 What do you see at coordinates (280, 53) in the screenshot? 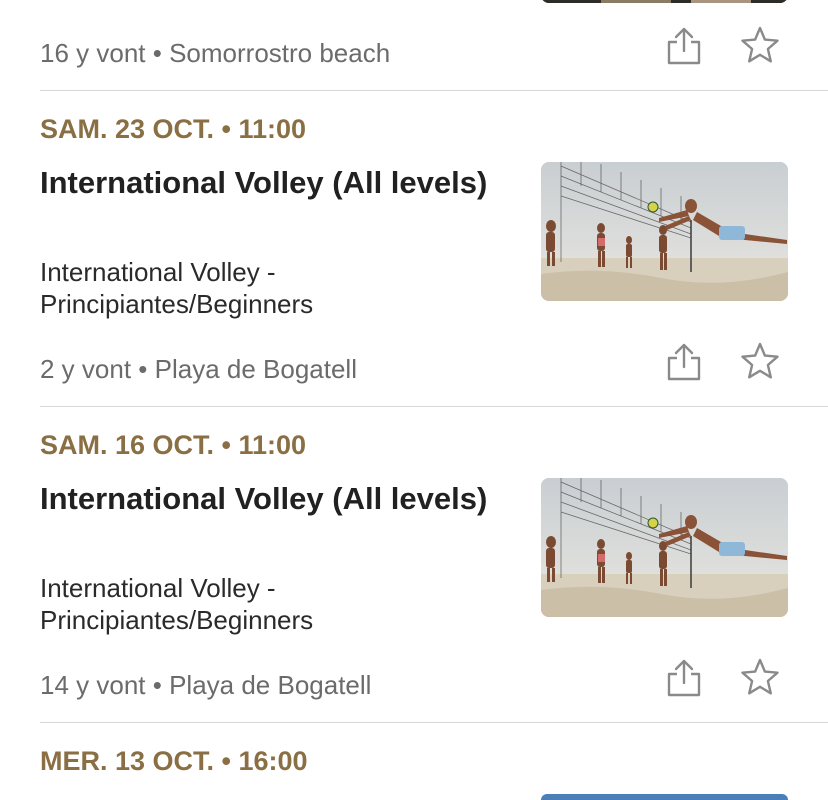
I see `event-location: Somorrostro beach` at bounding box center [280, 53].